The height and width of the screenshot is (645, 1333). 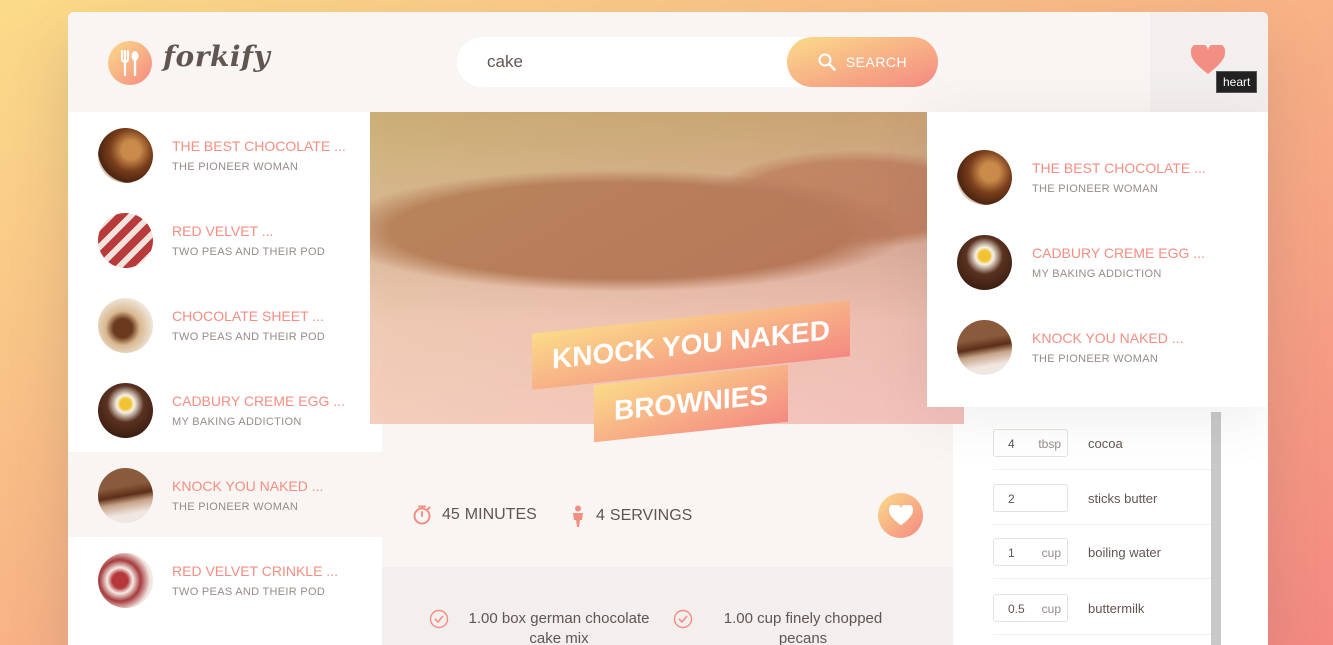 I want to click on ingredient-text: 1.00 cup finely chopped pecans, so click(x=803, y=627).